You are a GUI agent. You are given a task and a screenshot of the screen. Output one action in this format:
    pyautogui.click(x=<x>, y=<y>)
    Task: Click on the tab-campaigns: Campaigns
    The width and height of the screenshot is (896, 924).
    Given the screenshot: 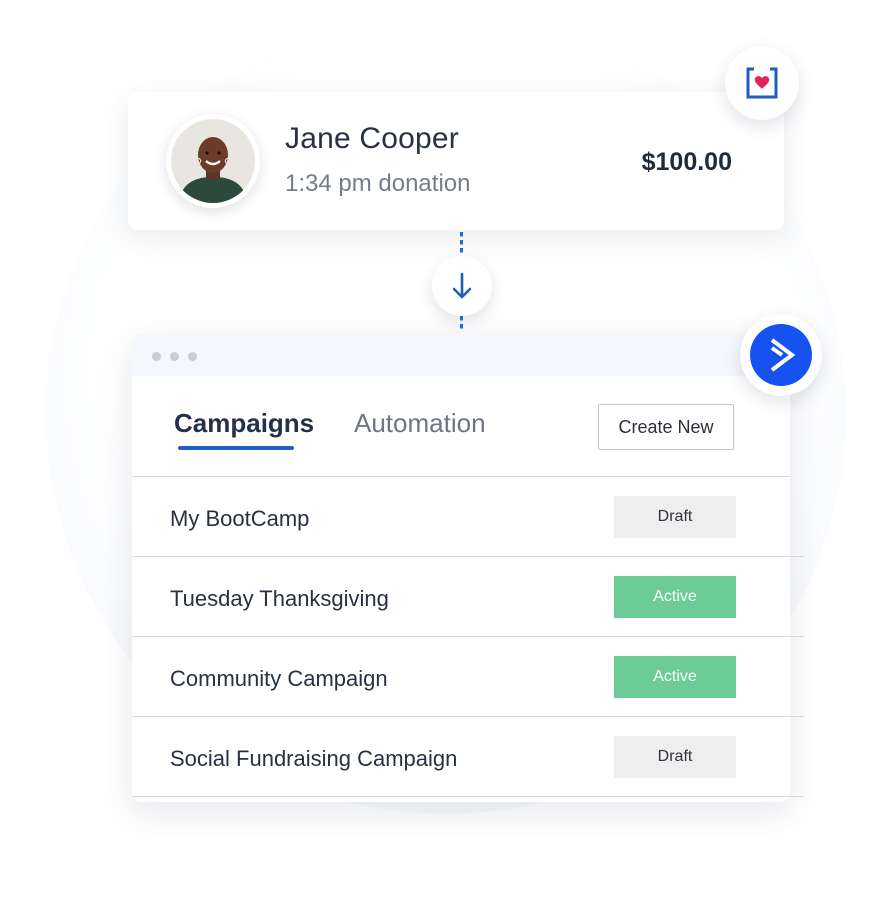 What is the action you would take?
    pyautogui.click(x=244, y=423)
    